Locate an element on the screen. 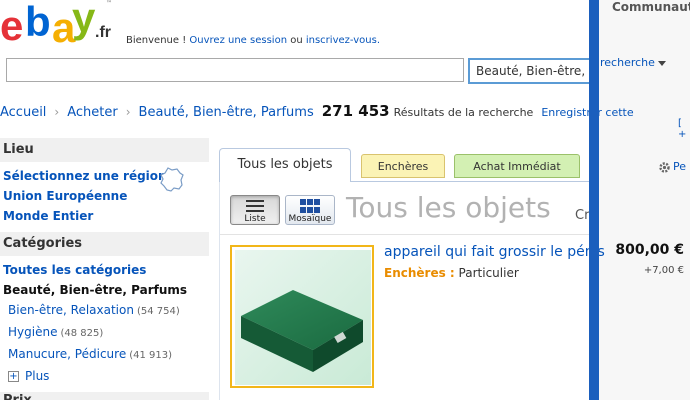 The width and height of the screenshot is (690, 400). advanced-search-link: recherche is located at coordinates (633, 62).